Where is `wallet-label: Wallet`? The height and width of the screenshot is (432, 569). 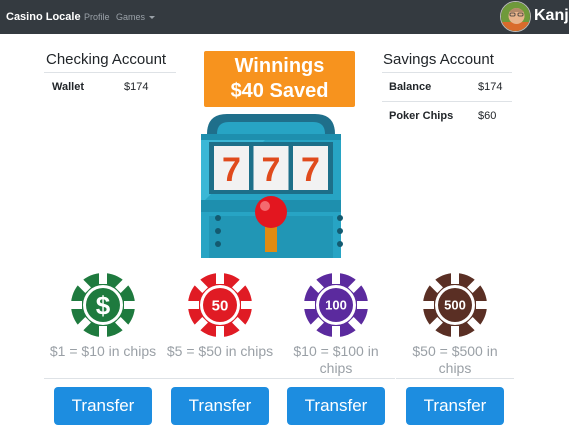 wallet-label: Wallet is located at coordinates (68, 87).